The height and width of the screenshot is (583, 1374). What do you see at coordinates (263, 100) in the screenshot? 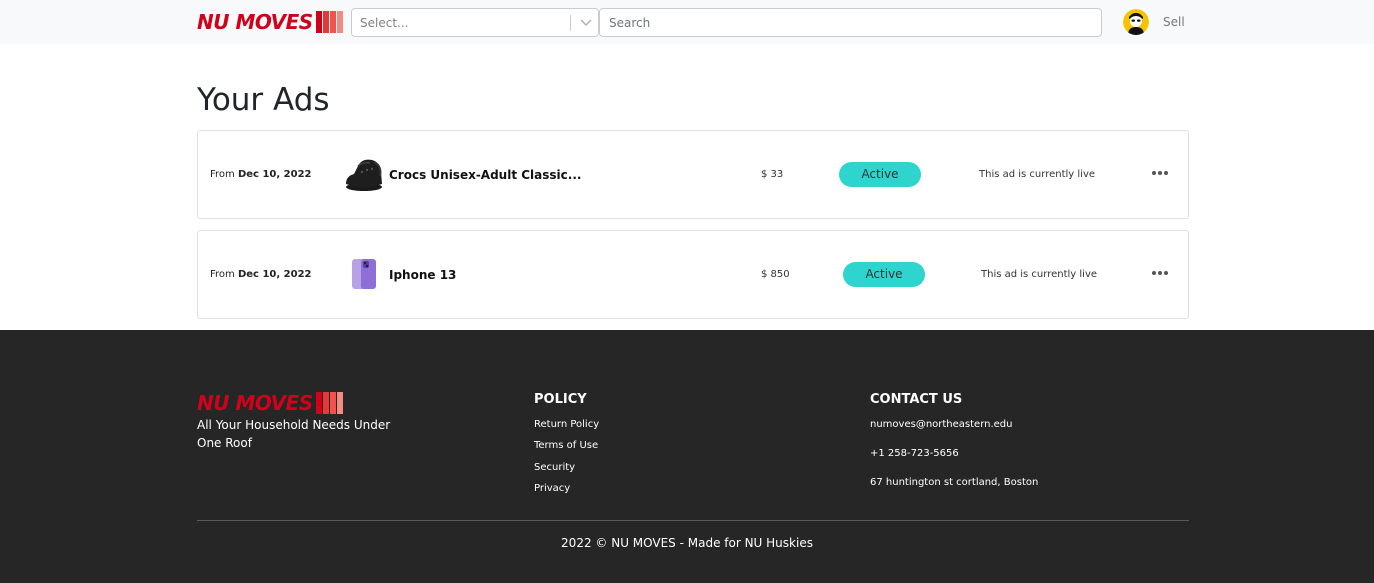
I see `page-title: Your Ads` at bounding box center [263, 100].